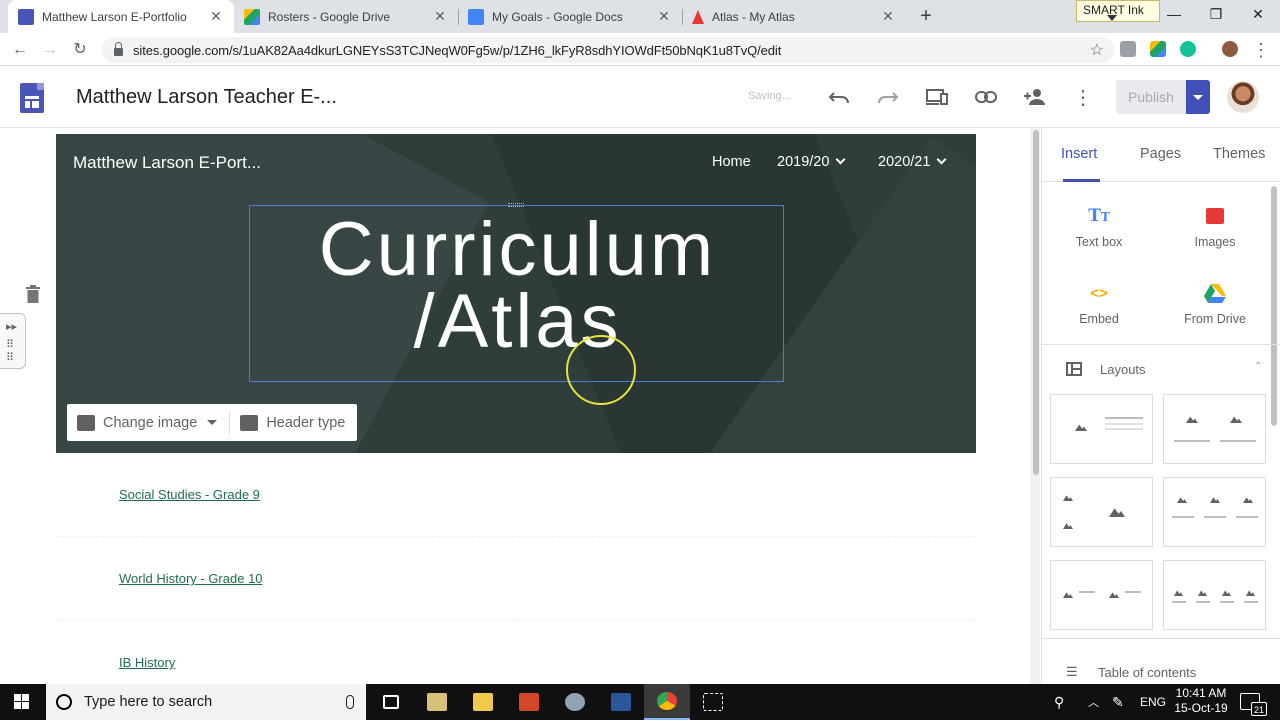 This screenshot has height=720, width=1280. I want to click on system-clock: 10:41 AM 15-Oct-19, so click(1201, 701).